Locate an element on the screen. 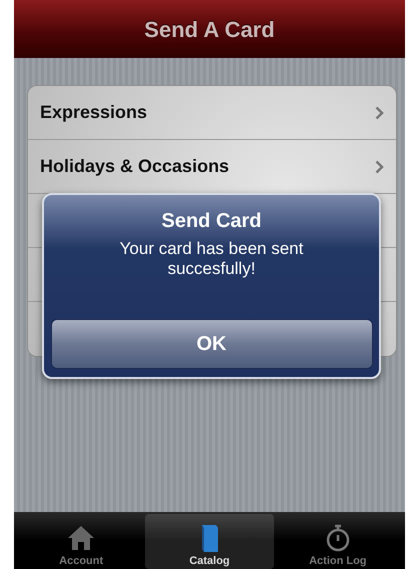 The width and height of the screenshot is (410, 569). list-item-label: Holidays & Occasions is located at coordinates (135, 166).